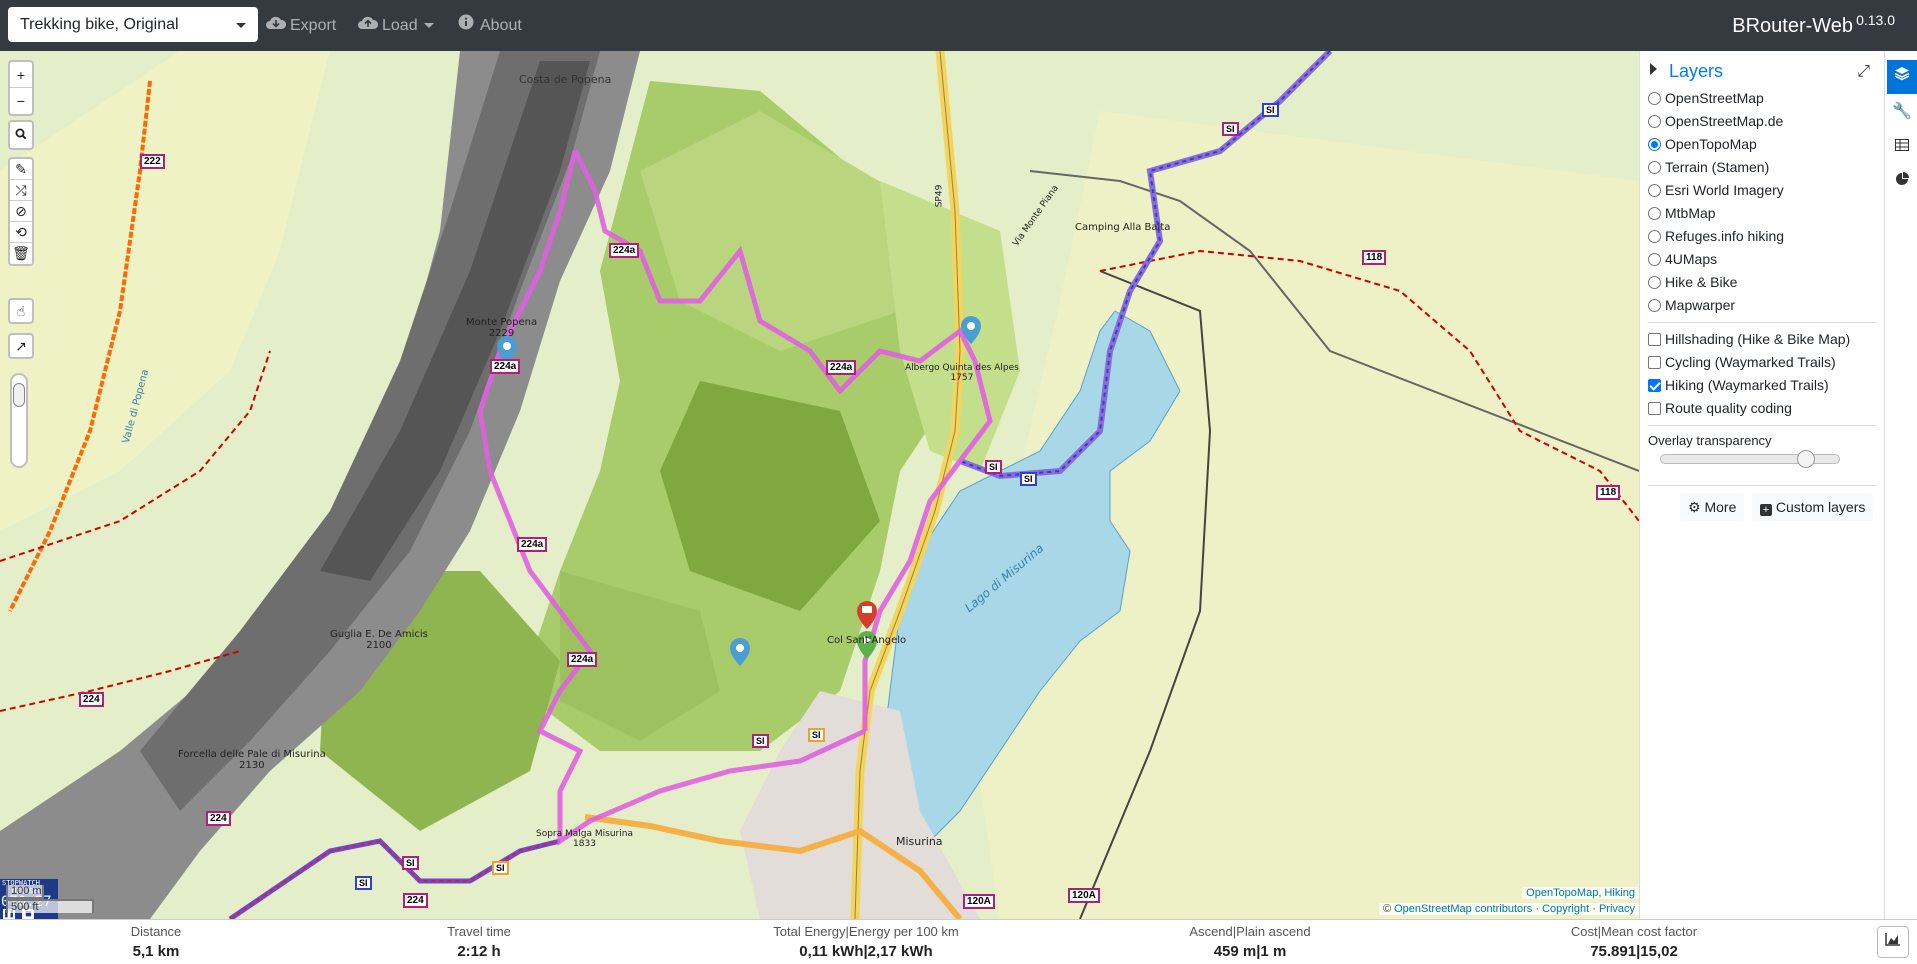 The height and width of the screenshot is (964, 1917). I want to click on about-button: About, so click(489, 25).